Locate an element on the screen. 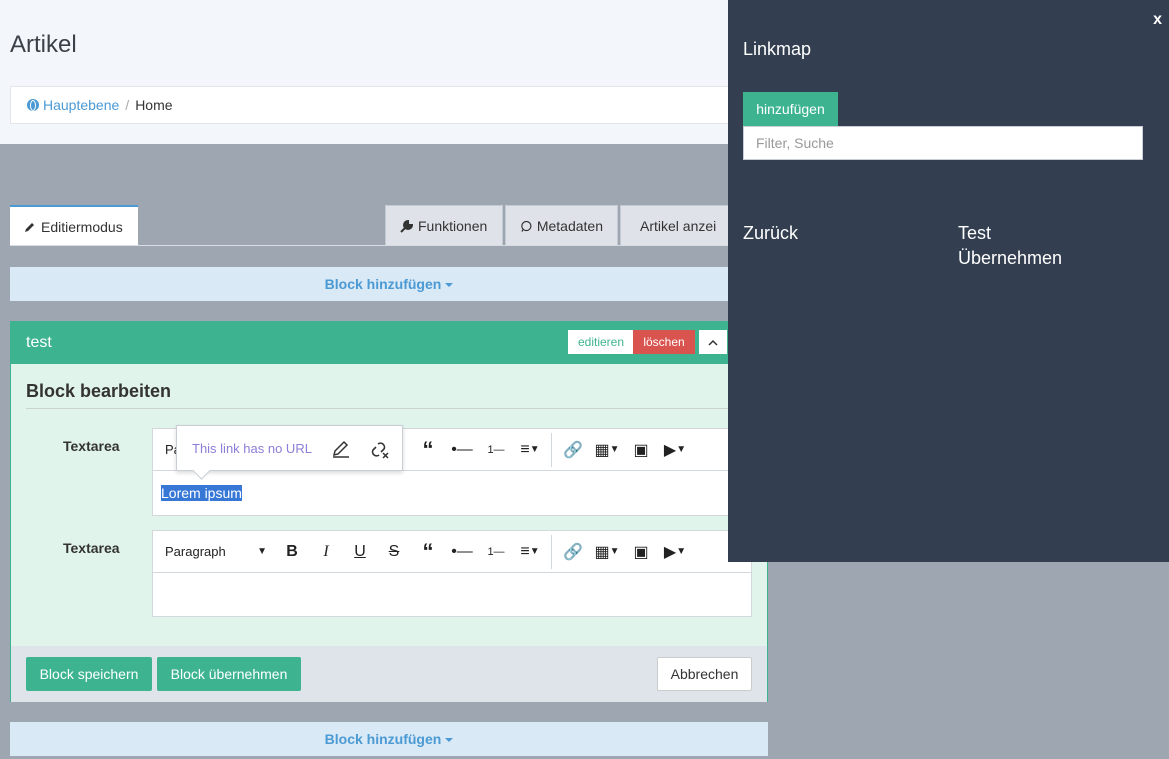  close-button: x is located at coordinates (1157, 20).